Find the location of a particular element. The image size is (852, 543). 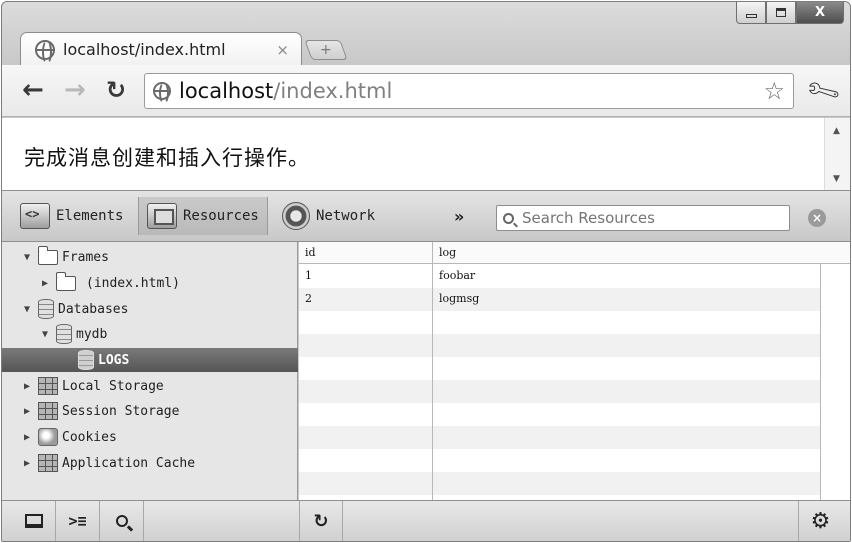

devtools-toolbar: Elements Resources Network » × is located at coordinates (426, 216).